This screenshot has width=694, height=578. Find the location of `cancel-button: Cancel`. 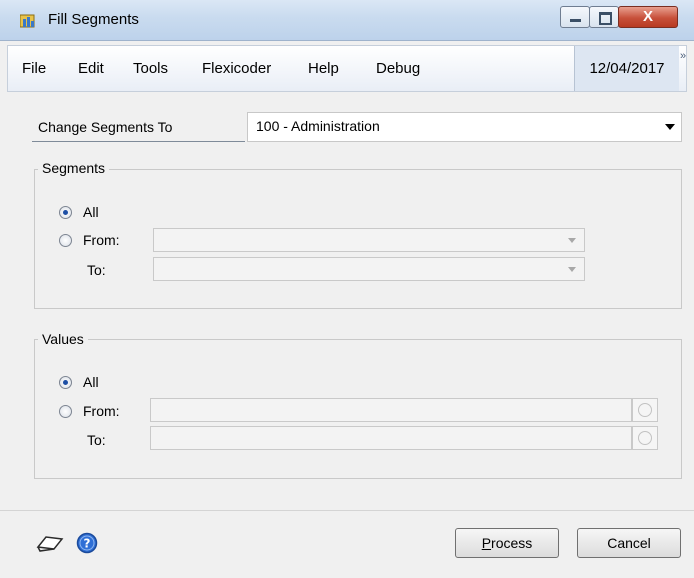

cancel-button: Cancel is located at coordinates (629, 543).